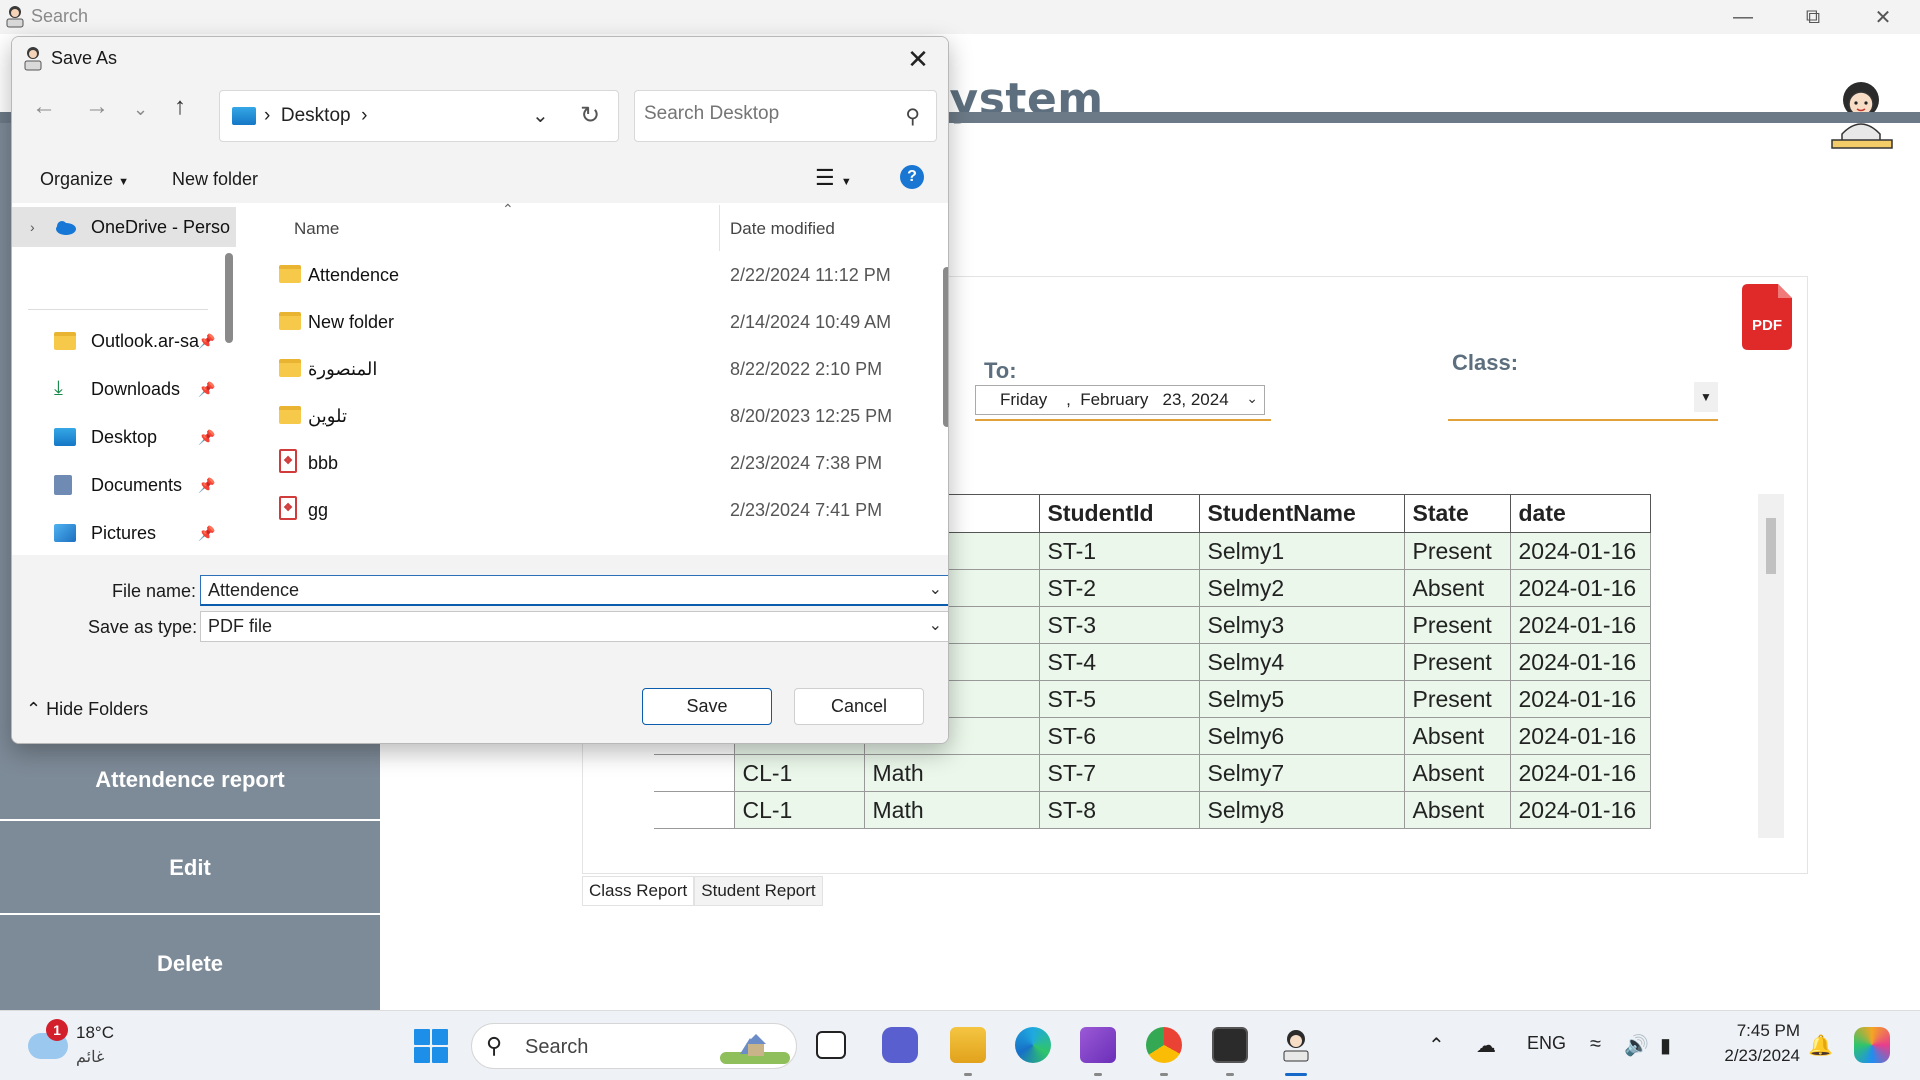  What do you see at coordinates (1665, 1045) in the screenshot?
I see `battery-icon: ▮` at bounding box center [1665, 1045].